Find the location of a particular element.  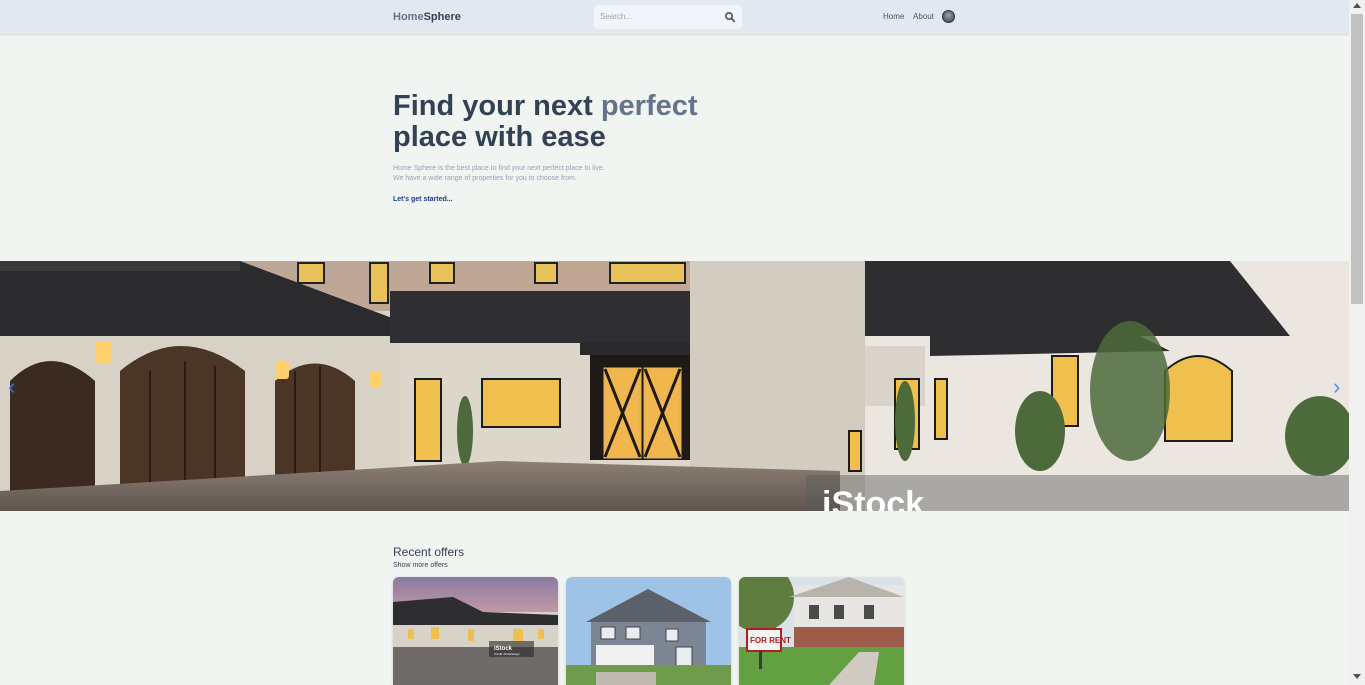

hero-title: Find your next perfect place with ease is located at coordinates (603, 122).